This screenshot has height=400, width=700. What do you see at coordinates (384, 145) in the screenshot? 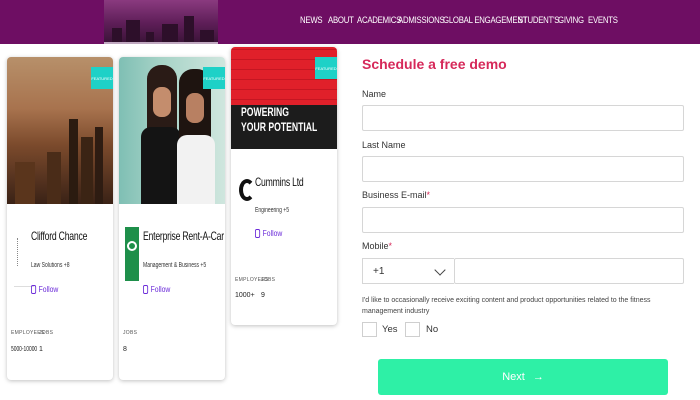
I see `last-name-label: Last Name` at bounding box center [384, 145].